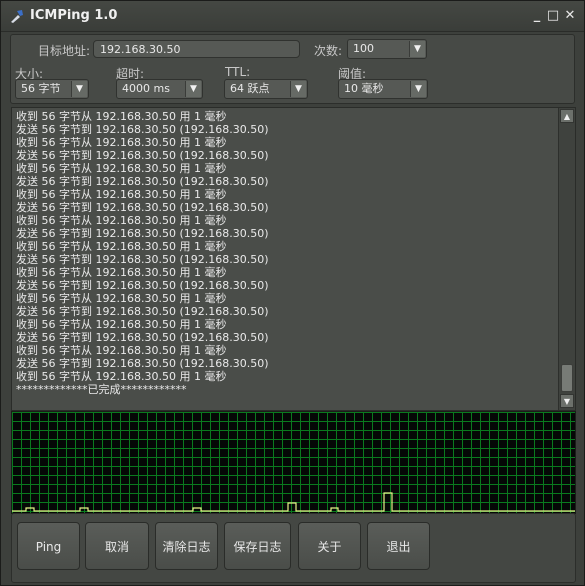 The height and width of the screenshot is (586, 585). Describe the element at coordinates (146, 88) in the screenshot. I see `timeout-value: 4000 ms` at that location.